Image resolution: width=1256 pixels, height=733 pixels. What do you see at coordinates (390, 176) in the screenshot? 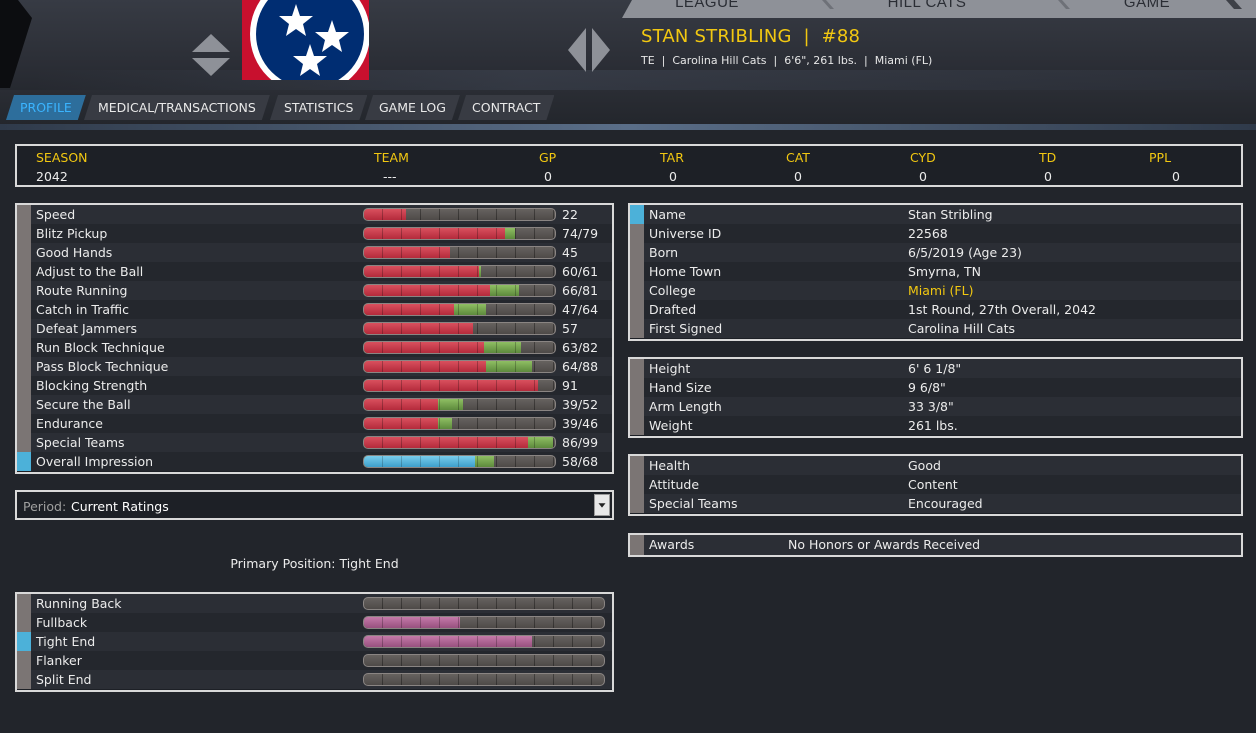
I see `cell-team: ---` at bounding box center [390, 176].